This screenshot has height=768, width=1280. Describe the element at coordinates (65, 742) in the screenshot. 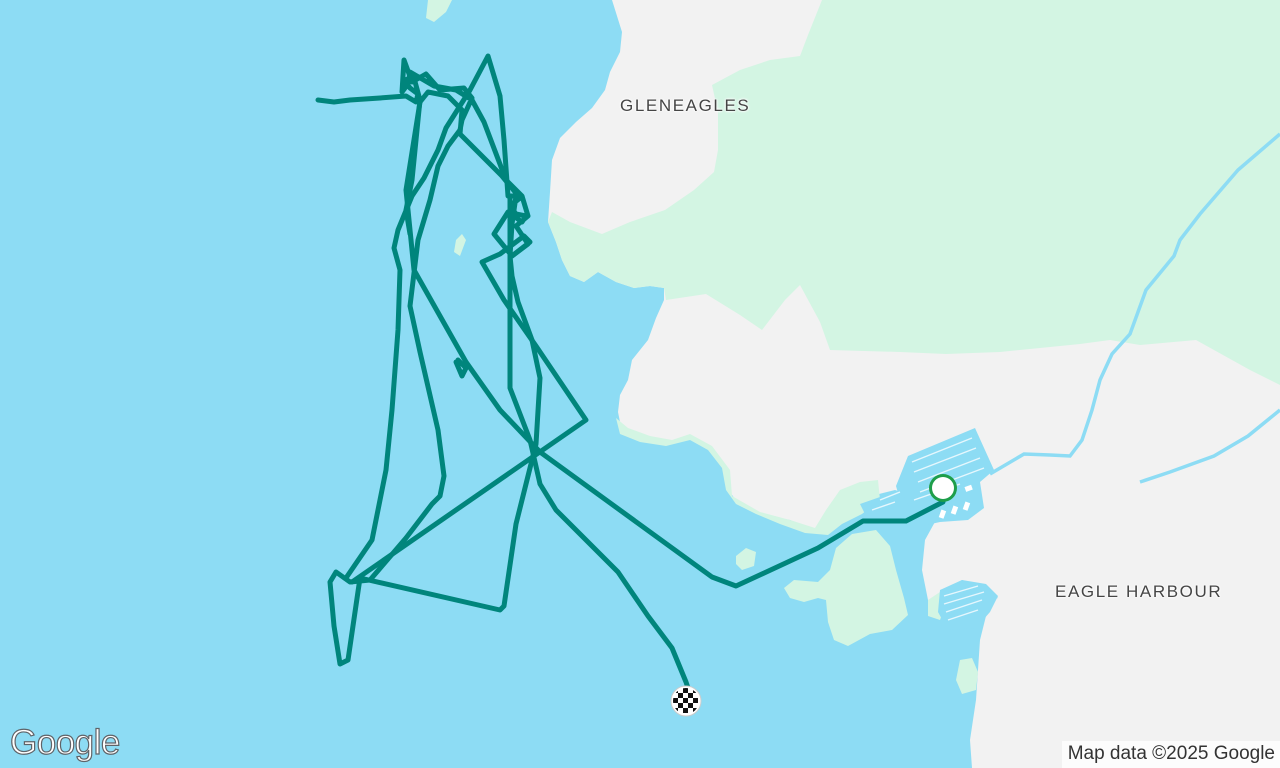

I see `google-logo: Google` at that location.